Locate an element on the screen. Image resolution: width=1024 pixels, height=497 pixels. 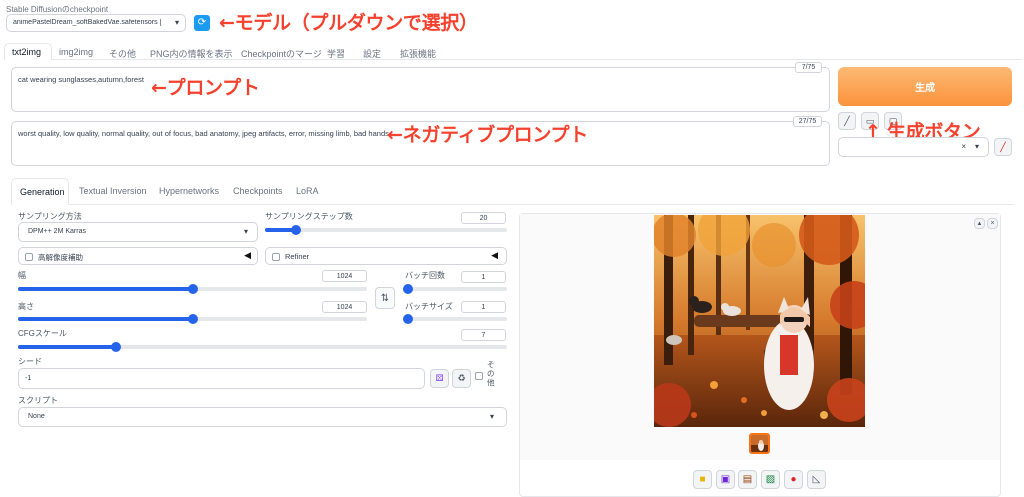
close-output-button: × is located at coordinates (992, 223).